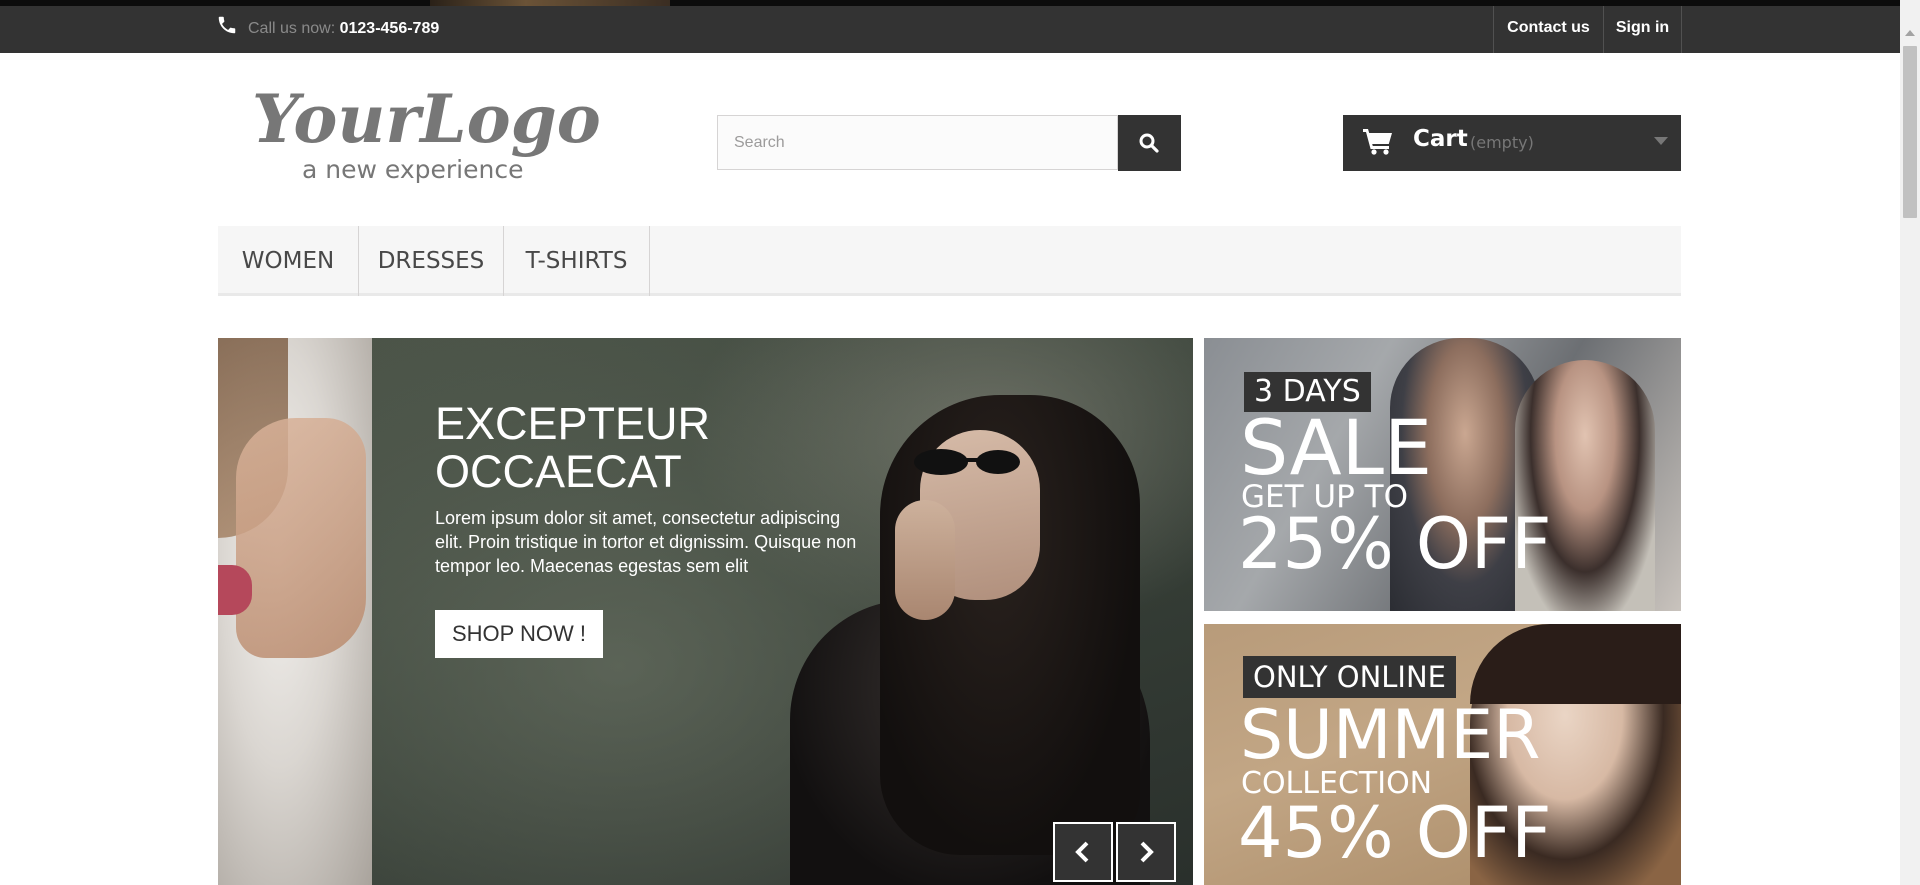 The image size is (1920, 885). I want to click on slide-previous-shirt, so click(235, 590).